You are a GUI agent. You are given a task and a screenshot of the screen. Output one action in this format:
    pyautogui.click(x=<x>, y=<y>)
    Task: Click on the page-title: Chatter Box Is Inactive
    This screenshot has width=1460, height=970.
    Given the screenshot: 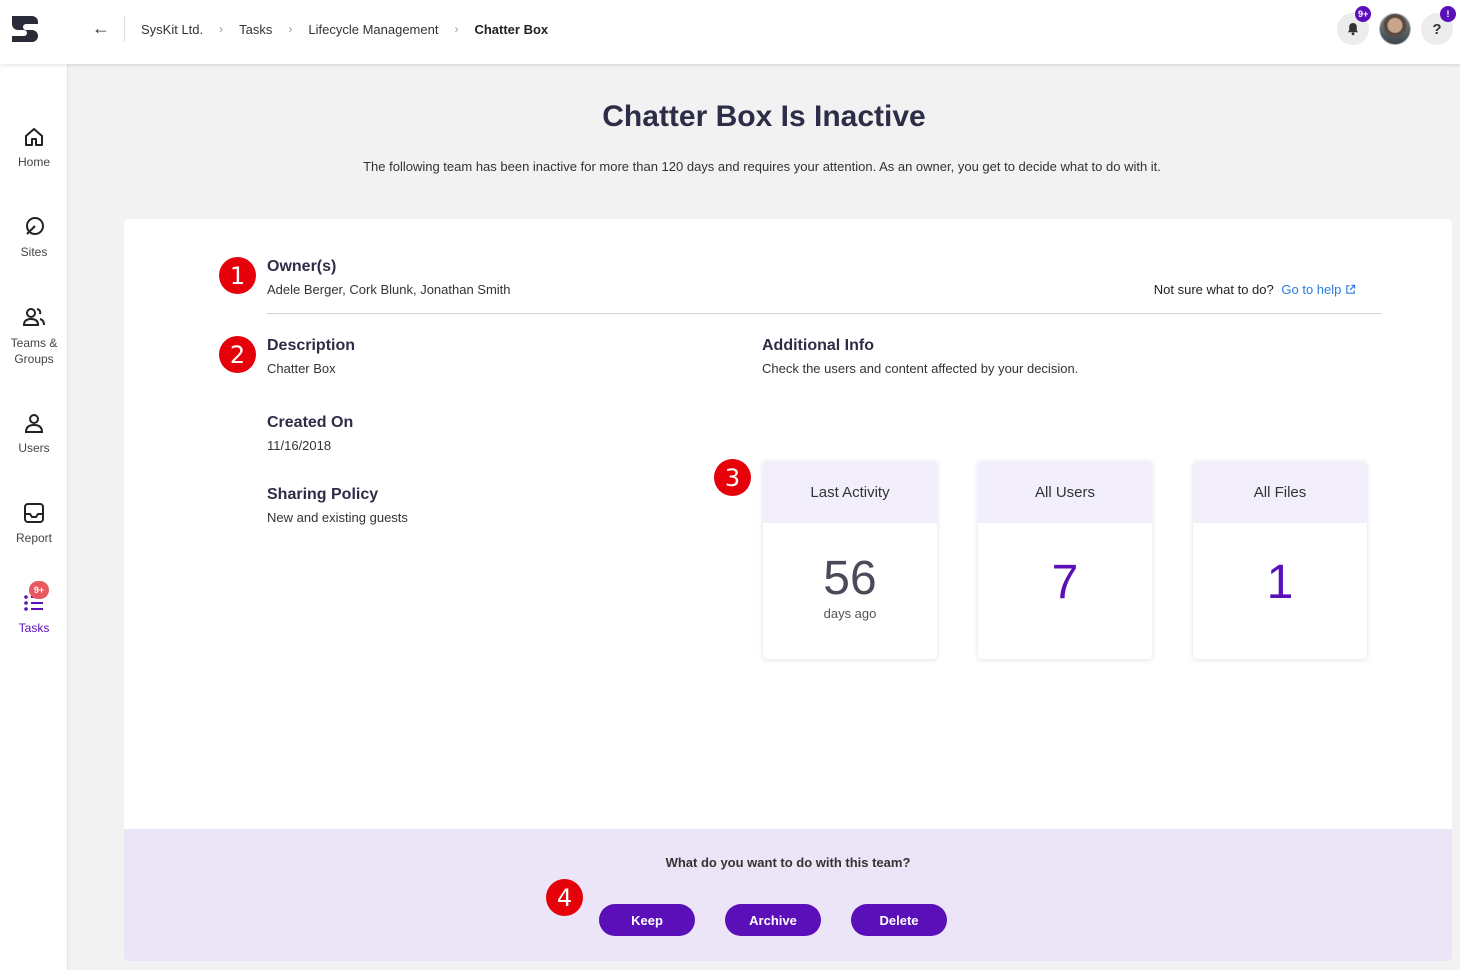 What is the action you would take?
    pyautogui.click(x=764, y=117)
    